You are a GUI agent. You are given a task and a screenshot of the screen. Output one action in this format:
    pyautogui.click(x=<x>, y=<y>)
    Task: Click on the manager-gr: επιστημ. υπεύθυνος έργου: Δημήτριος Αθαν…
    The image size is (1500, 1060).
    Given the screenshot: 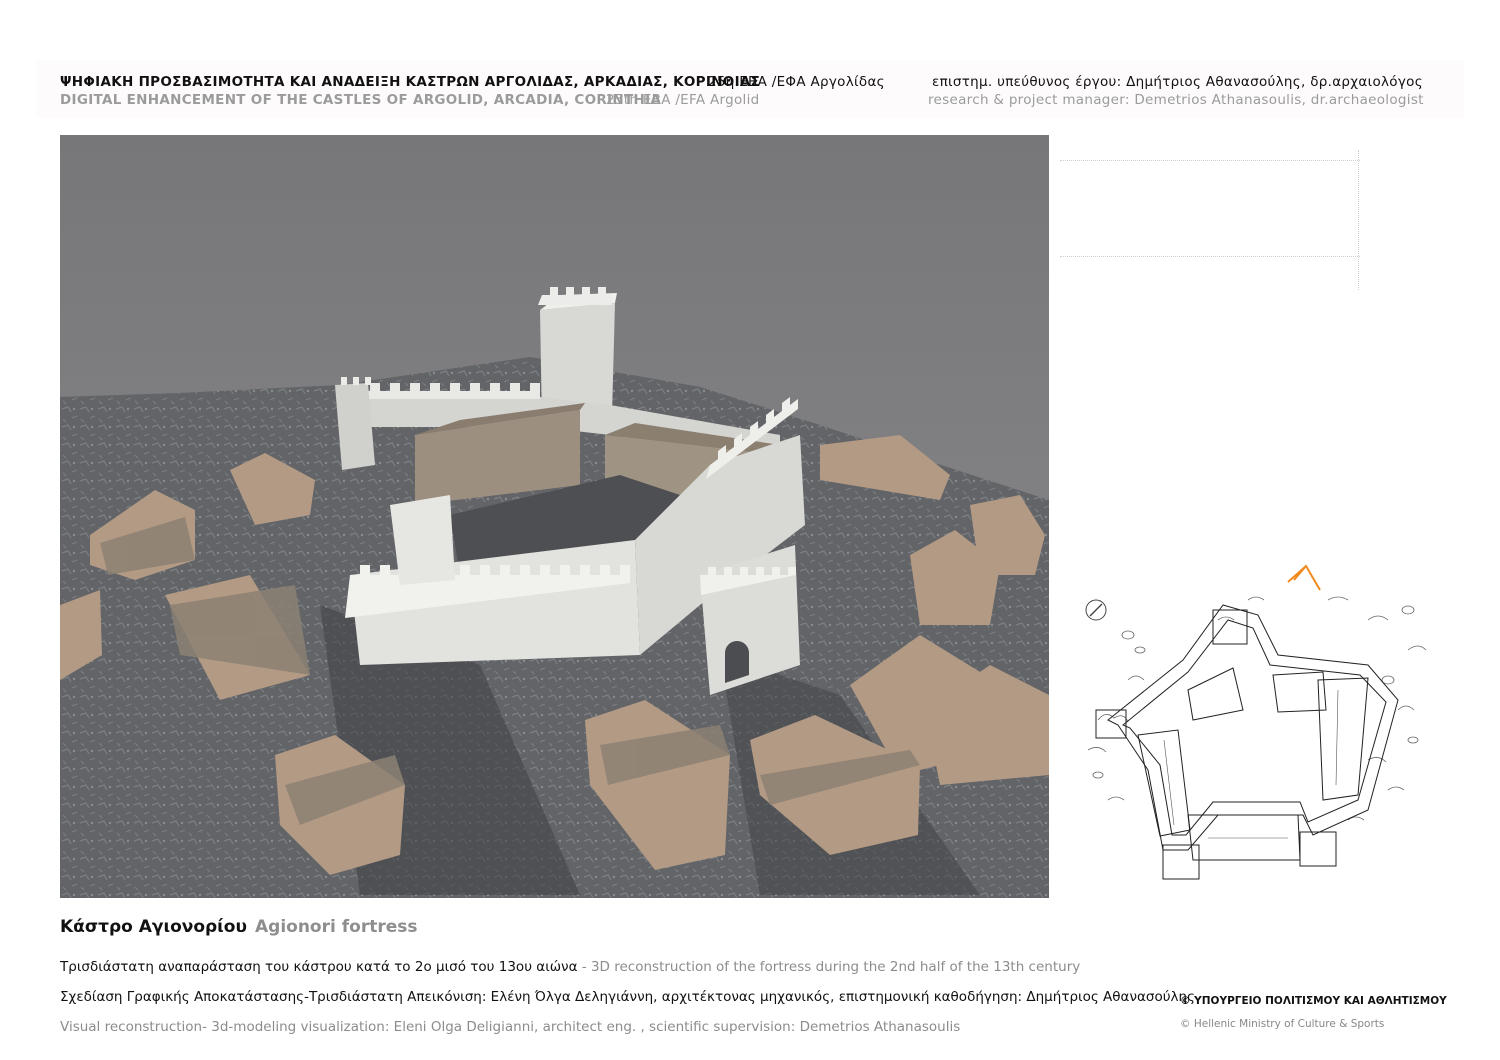 What is the action you would take?
    pyautogui.click(x=1177, y=82)
    